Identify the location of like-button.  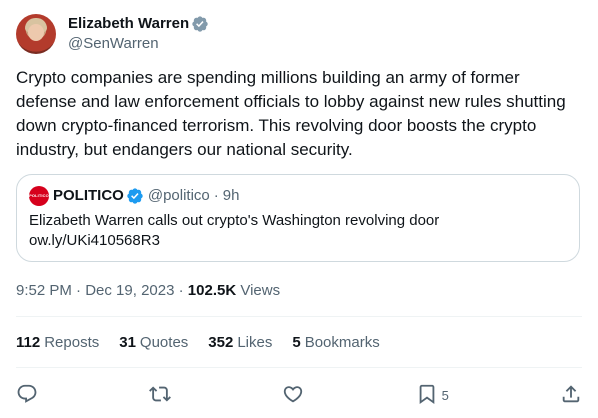
(293, 395).